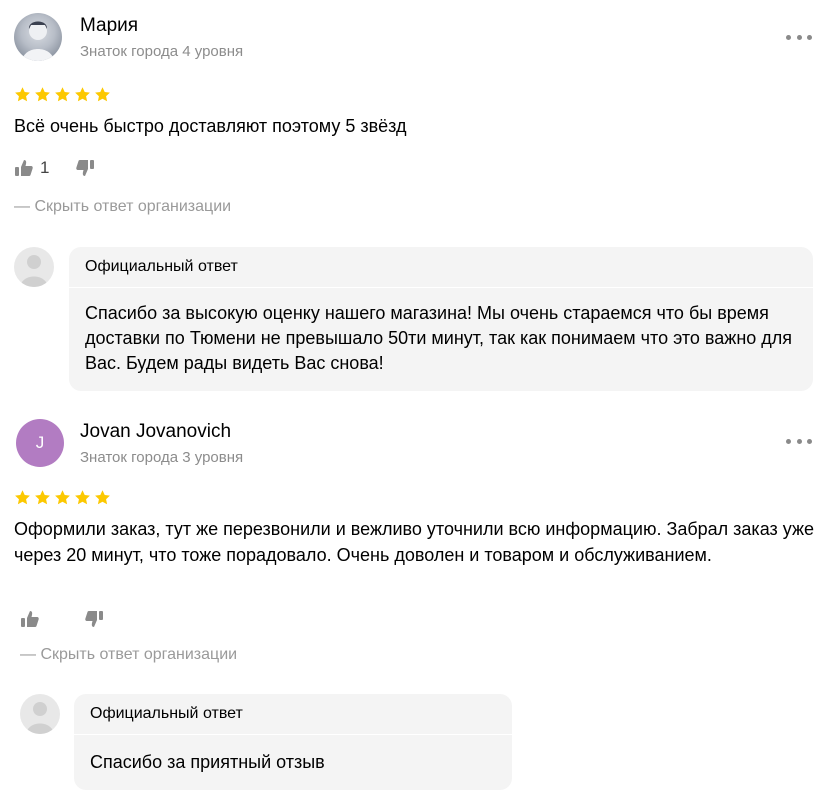  What do you see at coordinates (62, 619) in the screenshot?
I see `reactions` at bounding box center [62, 619].